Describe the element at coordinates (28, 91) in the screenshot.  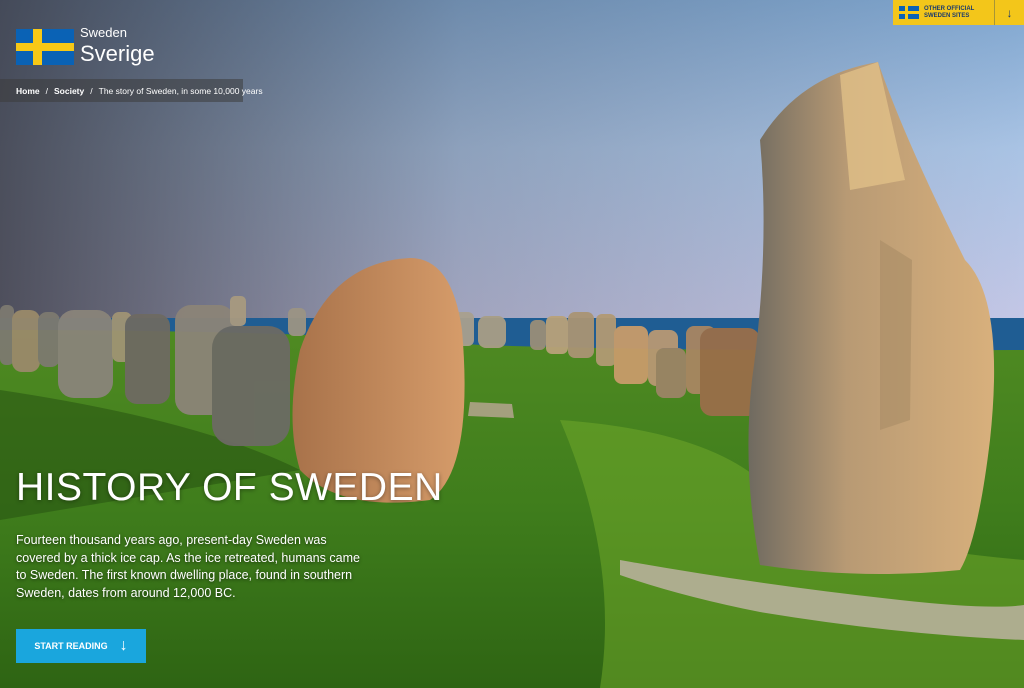
I see `breadcrumb-home: Home` at that location.